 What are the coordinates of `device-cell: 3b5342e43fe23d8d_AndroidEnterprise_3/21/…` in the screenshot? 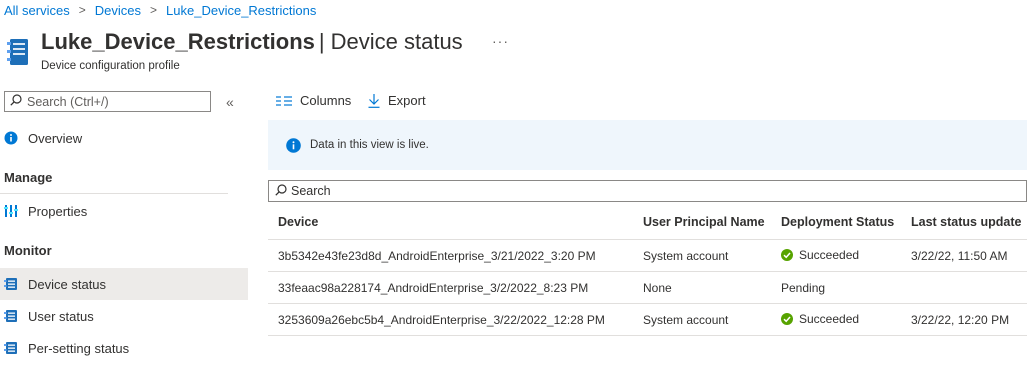 It's located at (450, 255).